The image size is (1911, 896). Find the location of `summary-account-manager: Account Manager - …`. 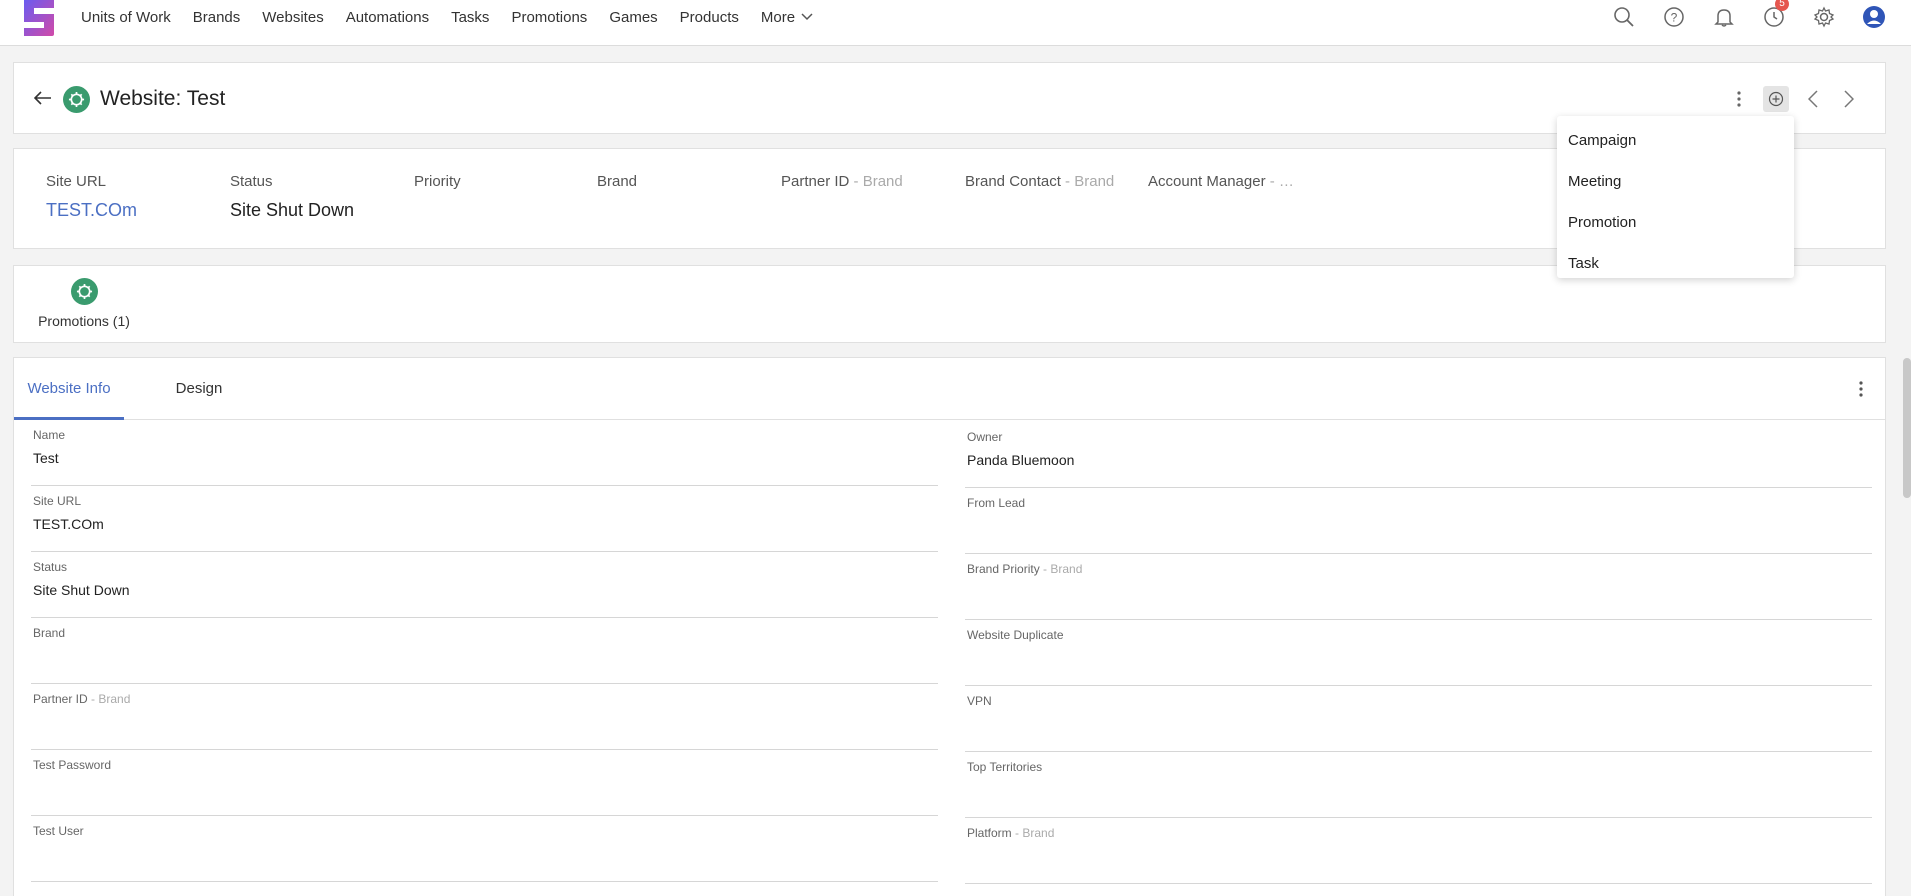

summary-account-manager: Account Manager - … is located at coordinates (1221, 181).